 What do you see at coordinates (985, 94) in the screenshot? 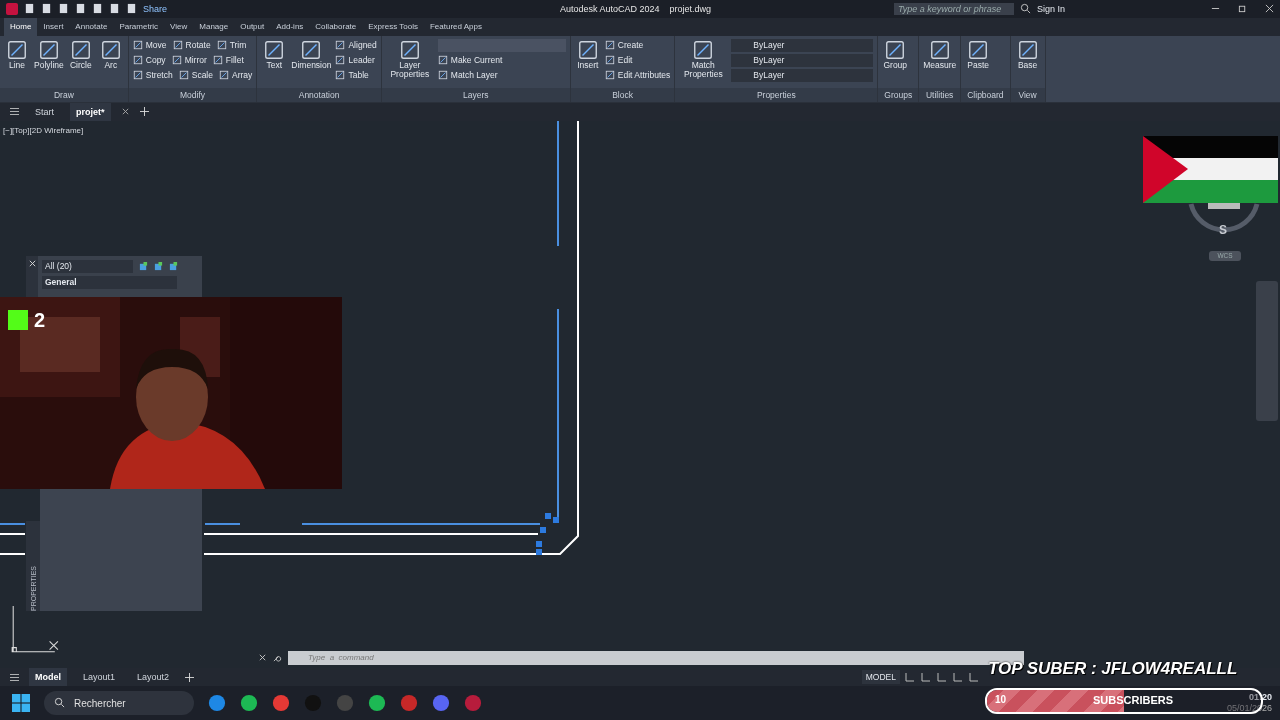
I see `panel-title: Clipboard` at bounding box center [985, 94].